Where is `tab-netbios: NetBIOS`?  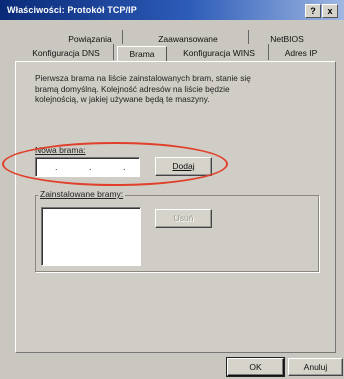
tab-netbios: NetBIOS is located at coordinates (287, 39).